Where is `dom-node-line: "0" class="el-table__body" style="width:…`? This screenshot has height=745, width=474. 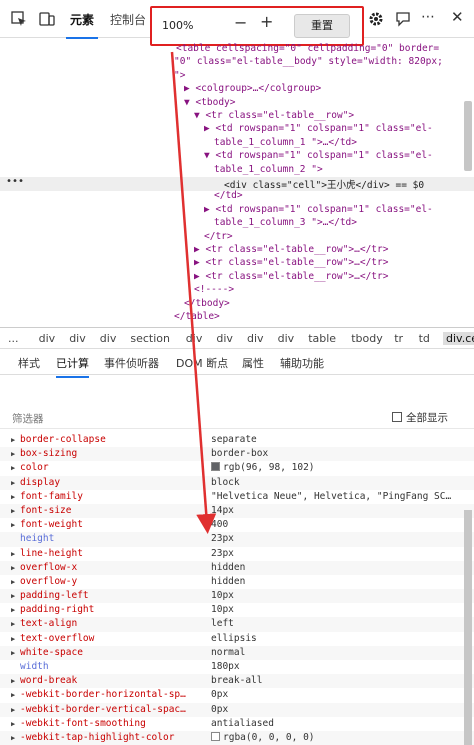 dom-node-line: "0" class="el-table__body" style="width:… is located at coordinates (308, 61).